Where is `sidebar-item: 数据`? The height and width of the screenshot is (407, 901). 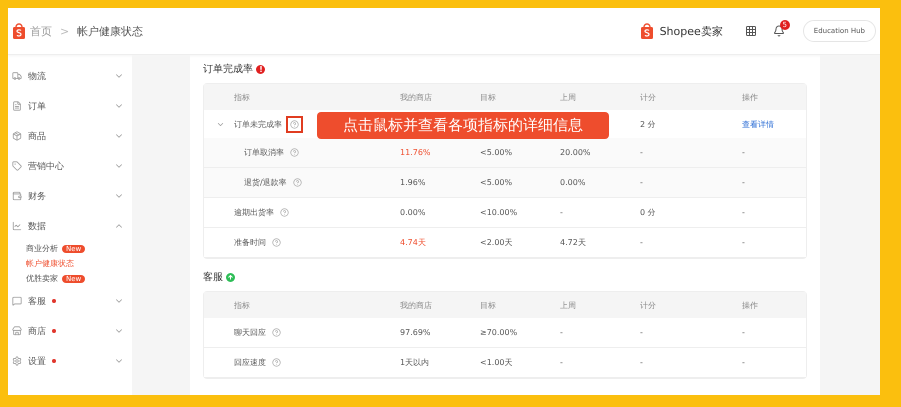 sidebar-item: 数据 is located at coordinates (37, 226).